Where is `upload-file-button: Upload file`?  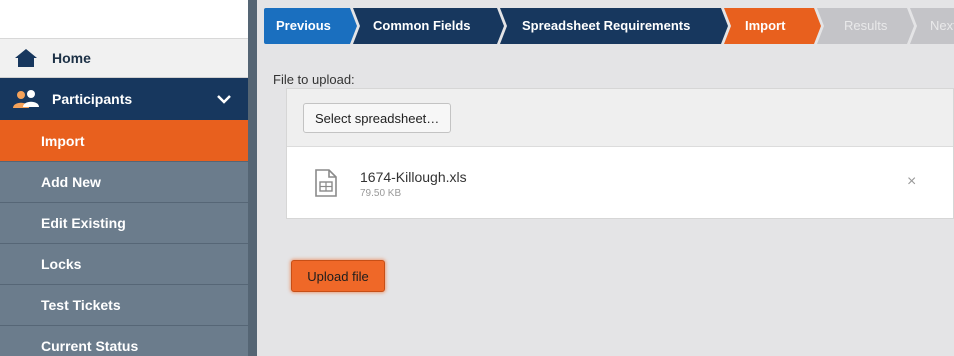 upload-file-button: Upload file is located at coordinates (338, 276).